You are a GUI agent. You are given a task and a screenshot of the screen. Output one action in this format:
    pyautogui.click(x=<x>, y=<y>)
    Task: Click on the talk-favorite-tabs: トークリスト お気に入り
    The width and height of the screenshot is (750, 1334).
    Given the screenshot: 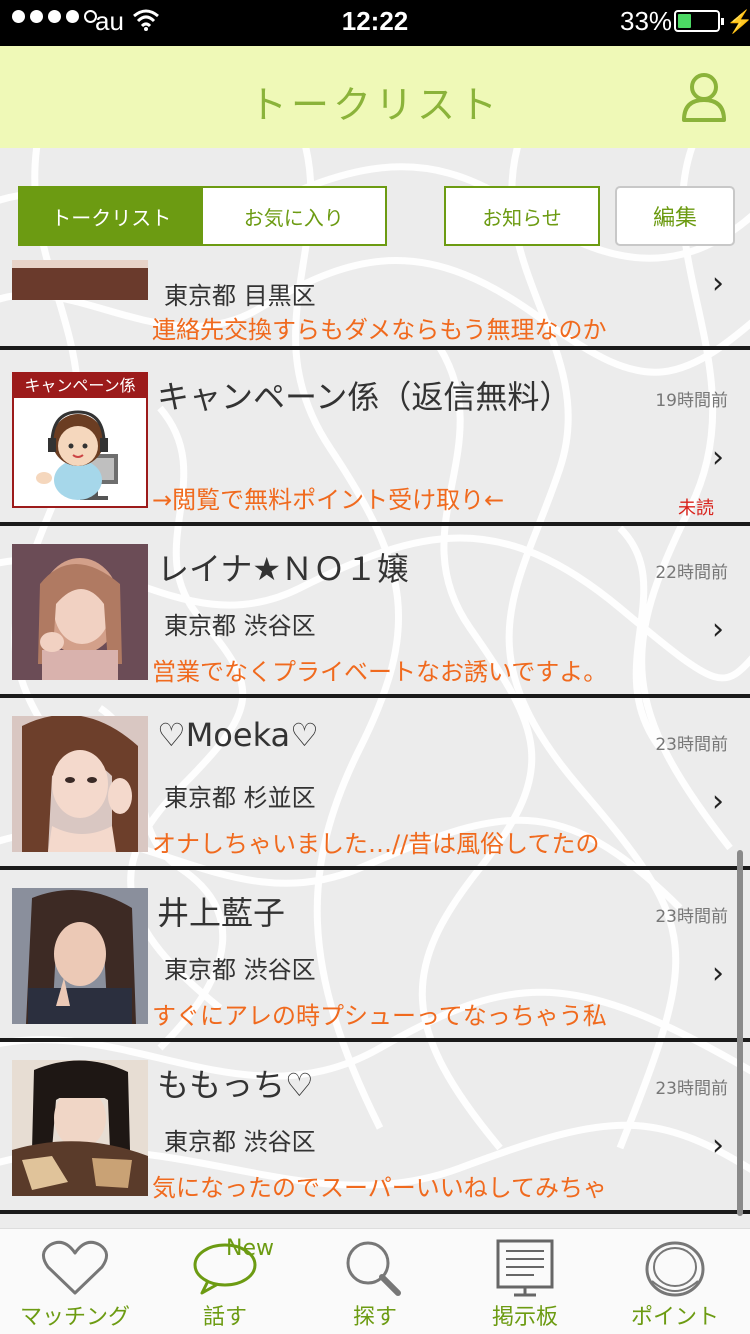 What is the action you would take?
    pyautogui.click(x=202, y=216)
    